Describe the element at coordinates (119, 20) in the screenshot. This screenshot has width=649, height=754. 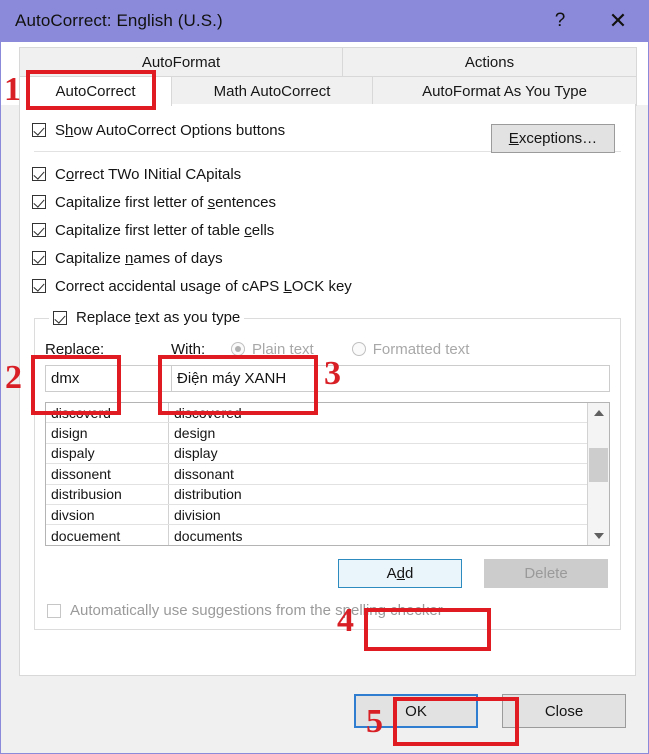
I see `window-title: AutoCorrect: English (U.S.)` at that location.